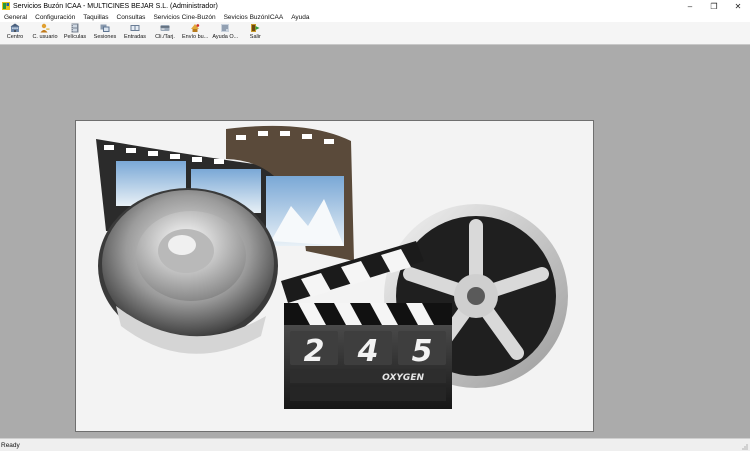 This screenshot has width=750, height=451. I want to click on sesiones-button: Sesiones, so click(105, 31).